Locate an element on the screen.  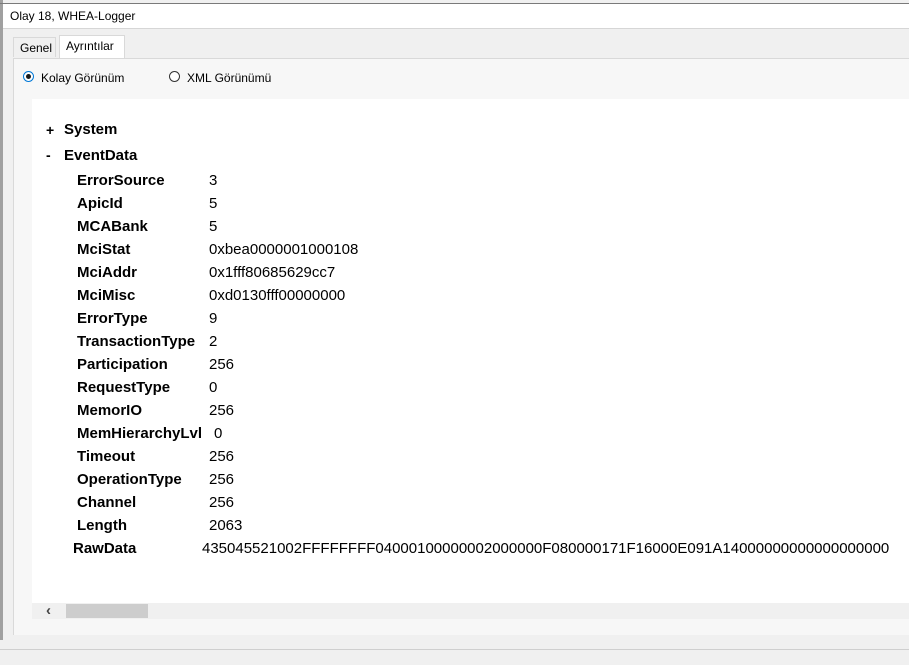
field-key-mcistat: MciStat is located at coordinates (104, 249).